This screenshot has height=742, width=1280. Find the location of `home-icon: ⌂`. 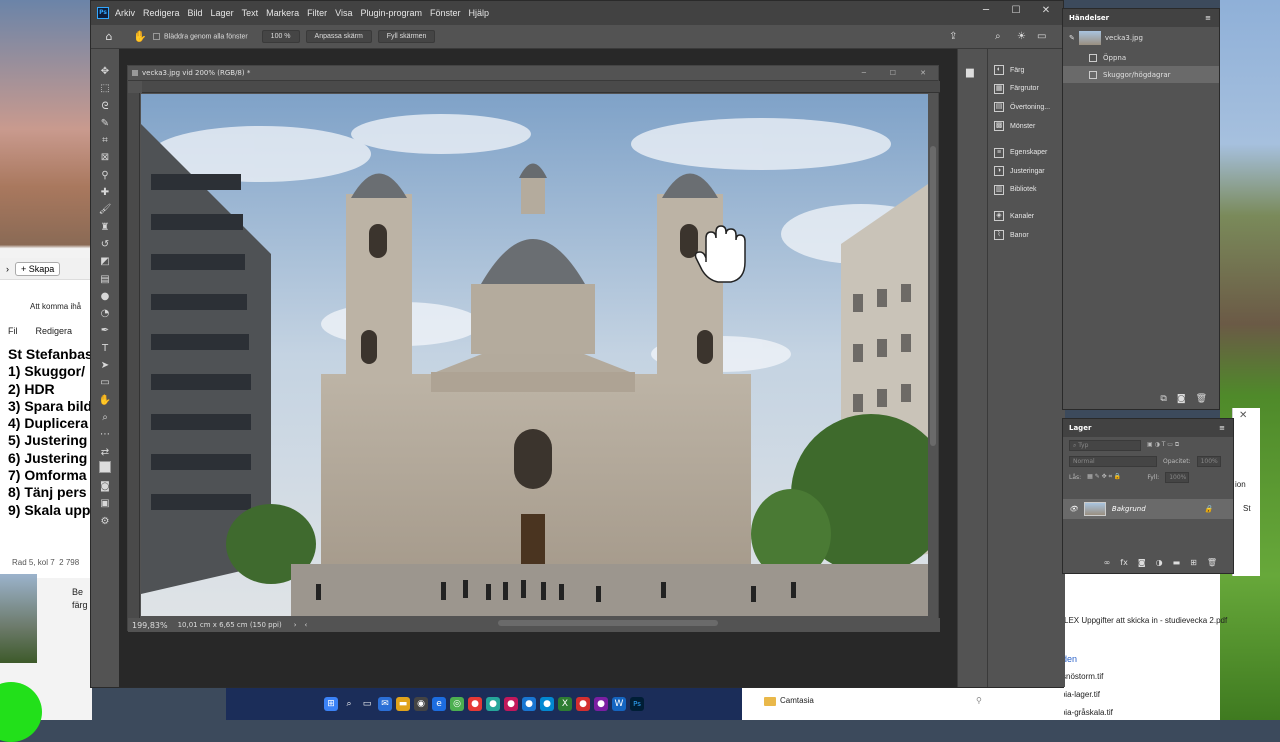

home-icon: ⌂ is located at coordinates (109, 36).